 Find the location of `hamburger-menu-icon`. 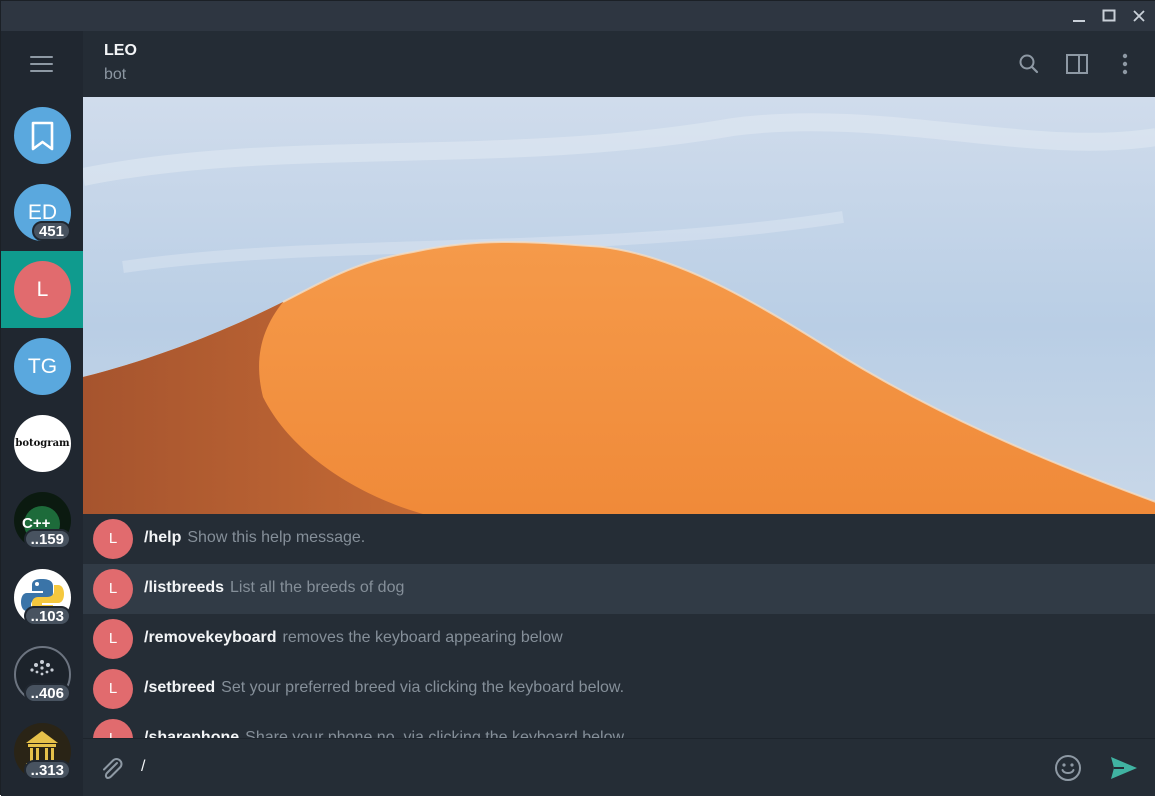

hamburger-menu-icon is located at coordinates (42, 64).